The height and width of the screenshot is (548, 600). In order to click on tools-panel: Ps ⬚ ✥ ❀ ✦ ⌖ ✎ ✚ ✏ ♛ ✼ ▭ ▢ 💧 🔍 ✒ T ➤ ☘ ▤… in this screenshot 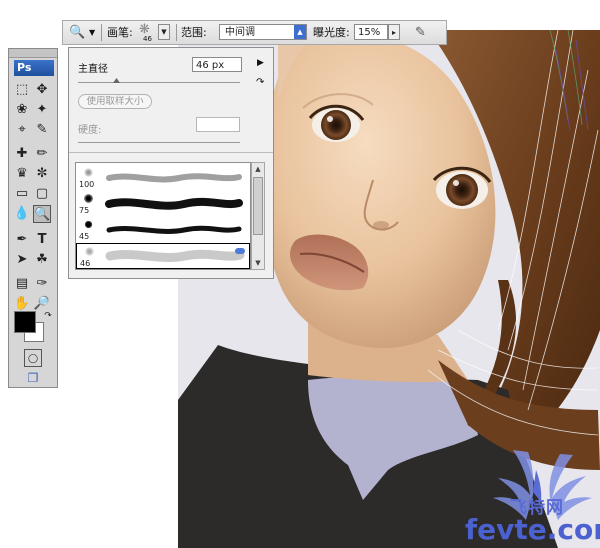, I will do `click(33, 218)`.